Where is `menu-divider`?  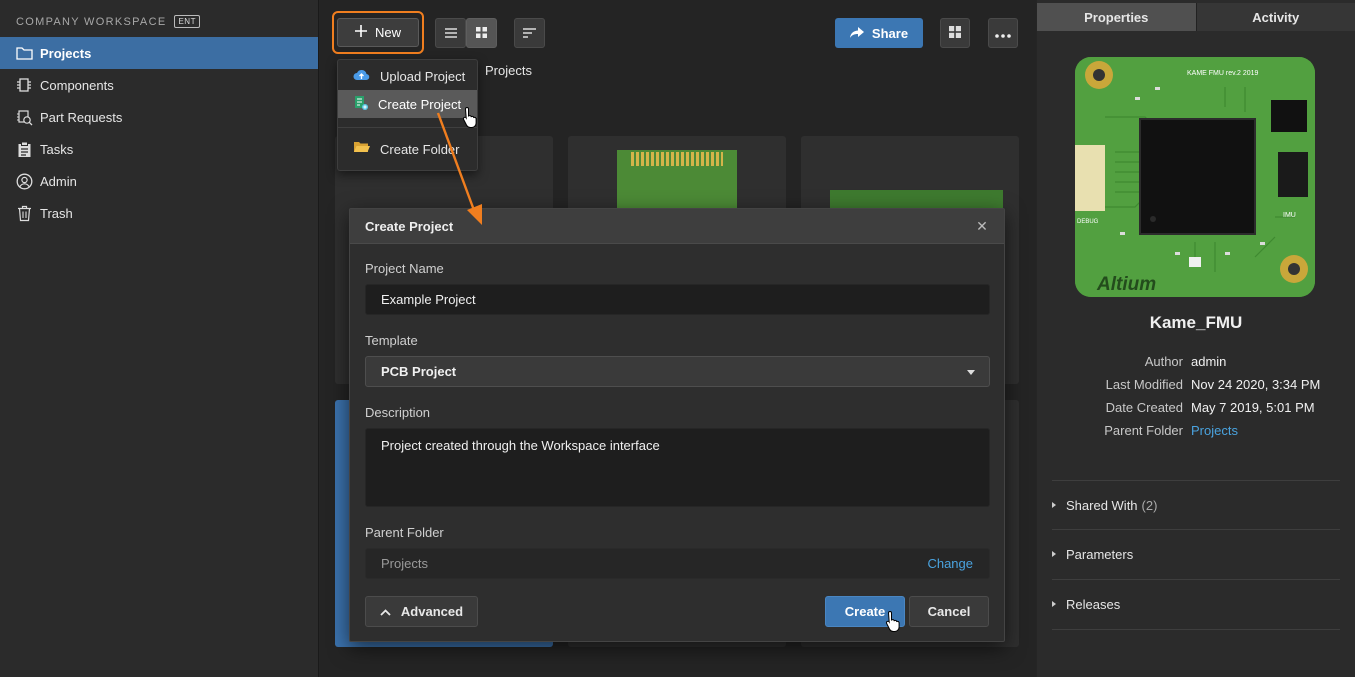 menu-divider is located at coordinates (407, 127).